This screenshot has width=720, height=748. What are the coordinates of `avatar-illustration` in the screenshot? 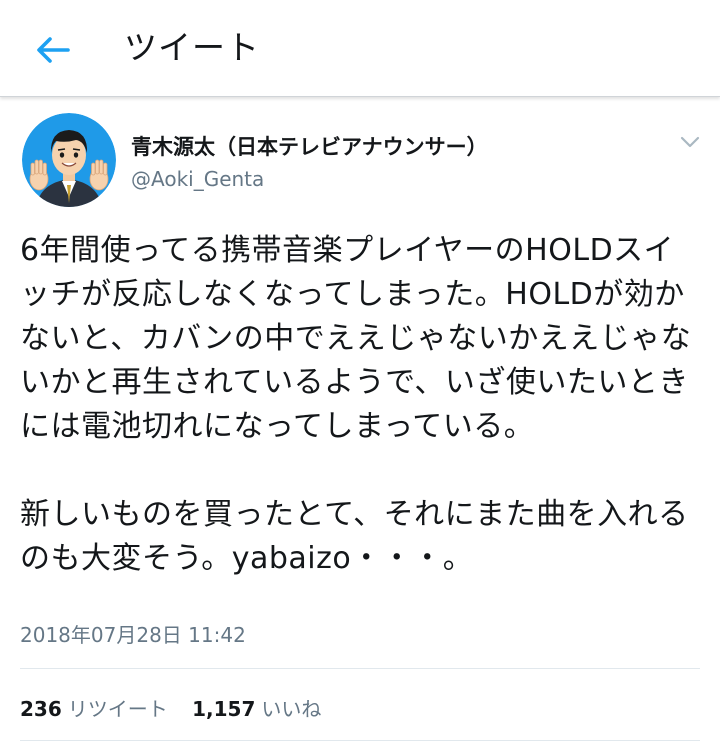 It's located at (69, 160).